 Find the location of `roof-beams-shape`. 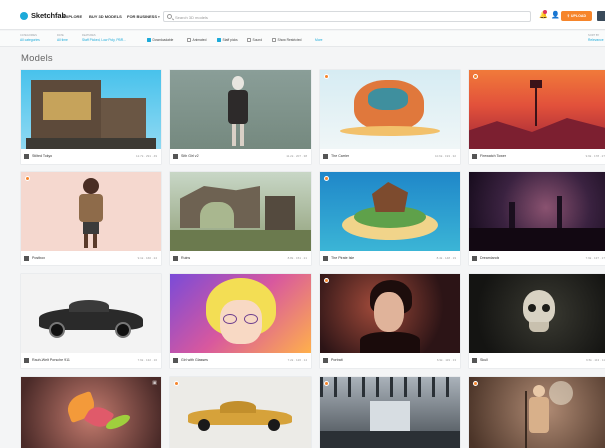

roof-beams-shape is located at coordinates (390, 387).